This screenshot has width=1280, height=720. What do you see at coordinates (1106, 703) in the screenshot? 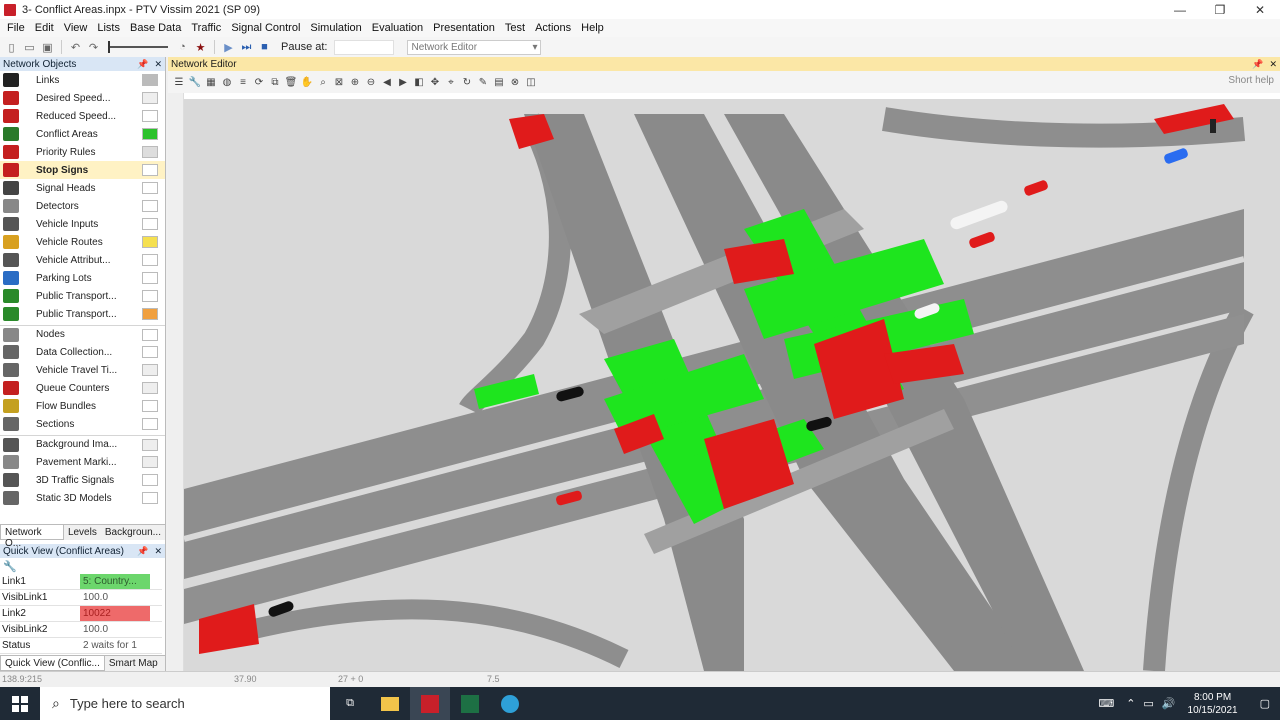
I see `keyboard-icon: ⌨` at bounding box center [1106, 703].